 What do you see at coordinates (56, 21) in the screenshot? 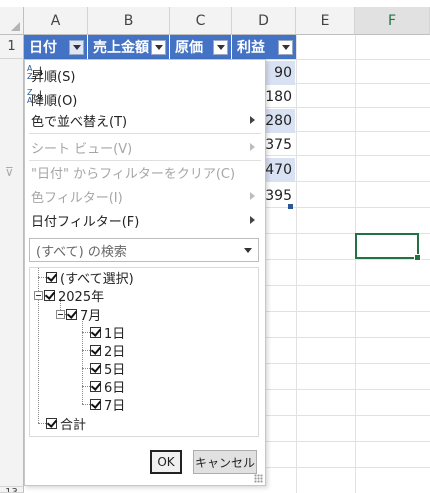
I see `col-header-a: A` at bounding box center [56, 21].